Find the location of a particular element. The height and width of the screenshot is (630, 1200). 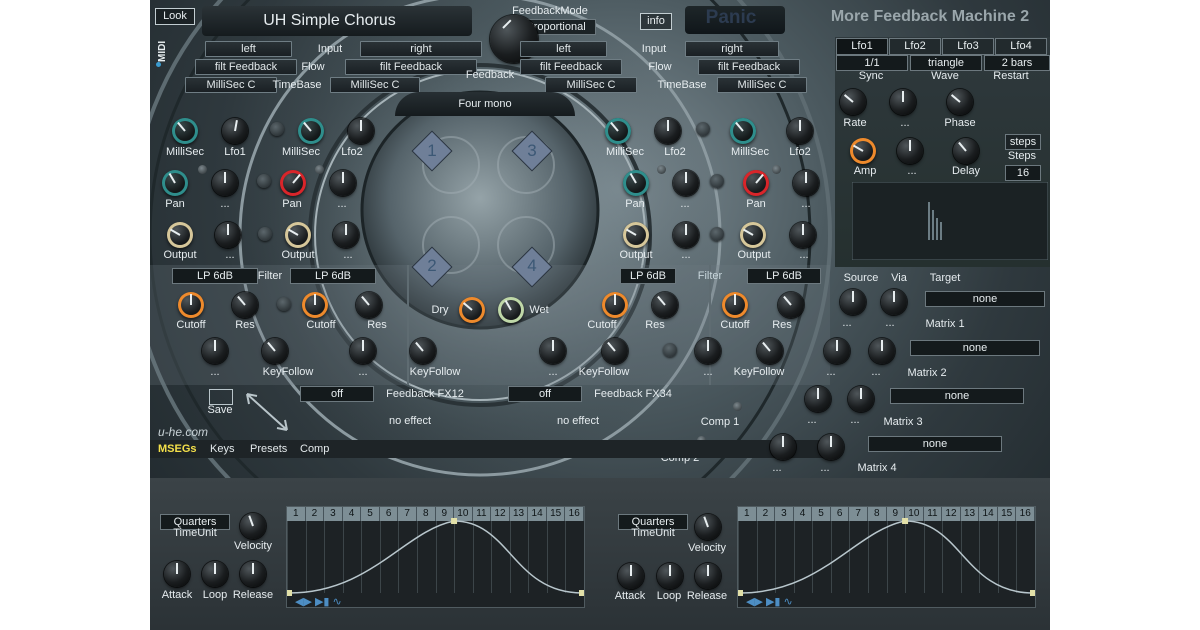

timebase-right2-select: MilliSec C is located at coordinates (762, 85).